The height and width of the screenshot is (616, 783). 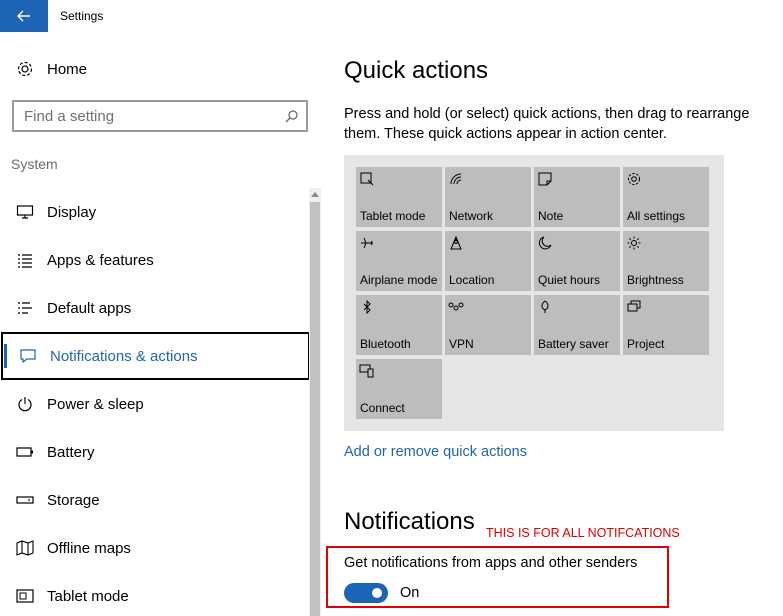 I want to click on get-notifications-toggle, so click(x=366, y=593).